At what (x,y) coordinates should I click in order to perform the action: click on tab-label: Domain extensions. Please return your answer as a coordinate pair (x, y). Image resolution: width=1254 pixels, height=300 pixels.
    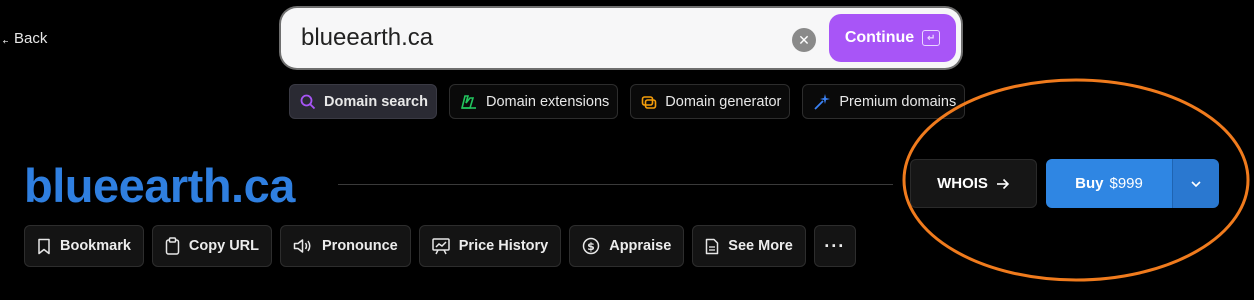
    Looking at the image, I should click on (547, 101).